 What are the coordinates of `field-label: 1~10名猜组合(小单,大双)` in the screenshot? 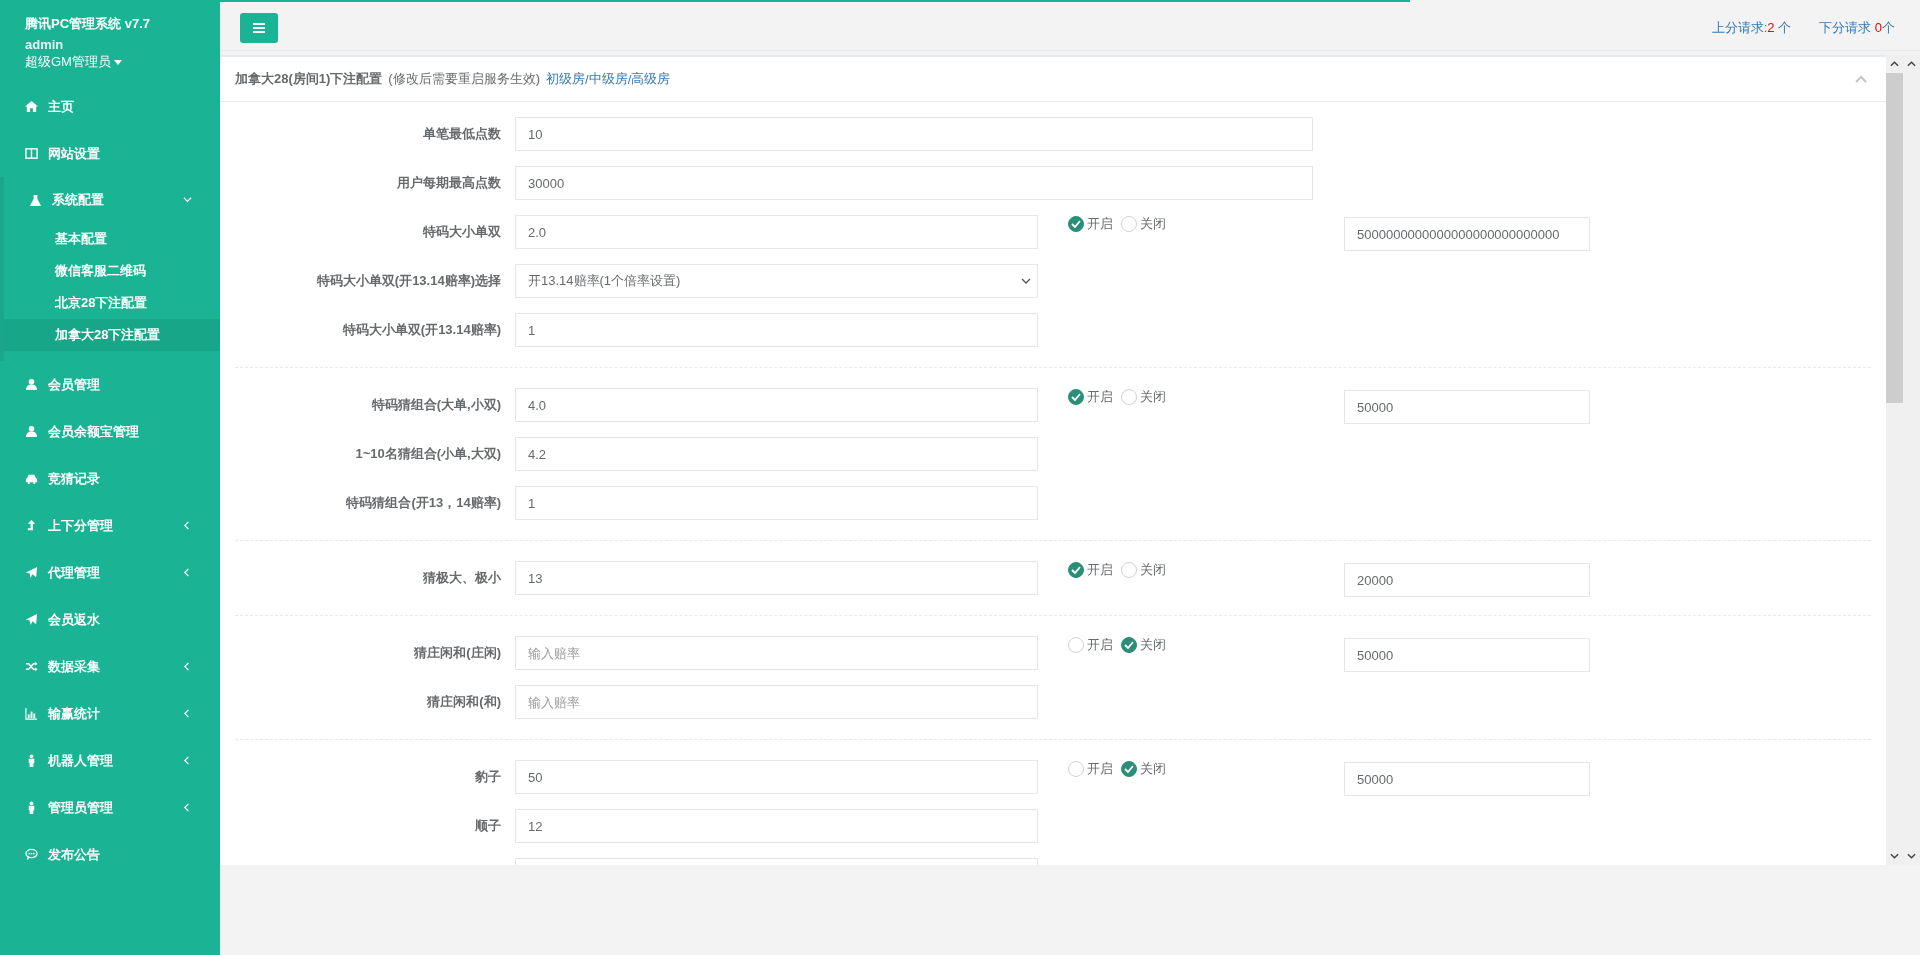 It's located at (428, 453).